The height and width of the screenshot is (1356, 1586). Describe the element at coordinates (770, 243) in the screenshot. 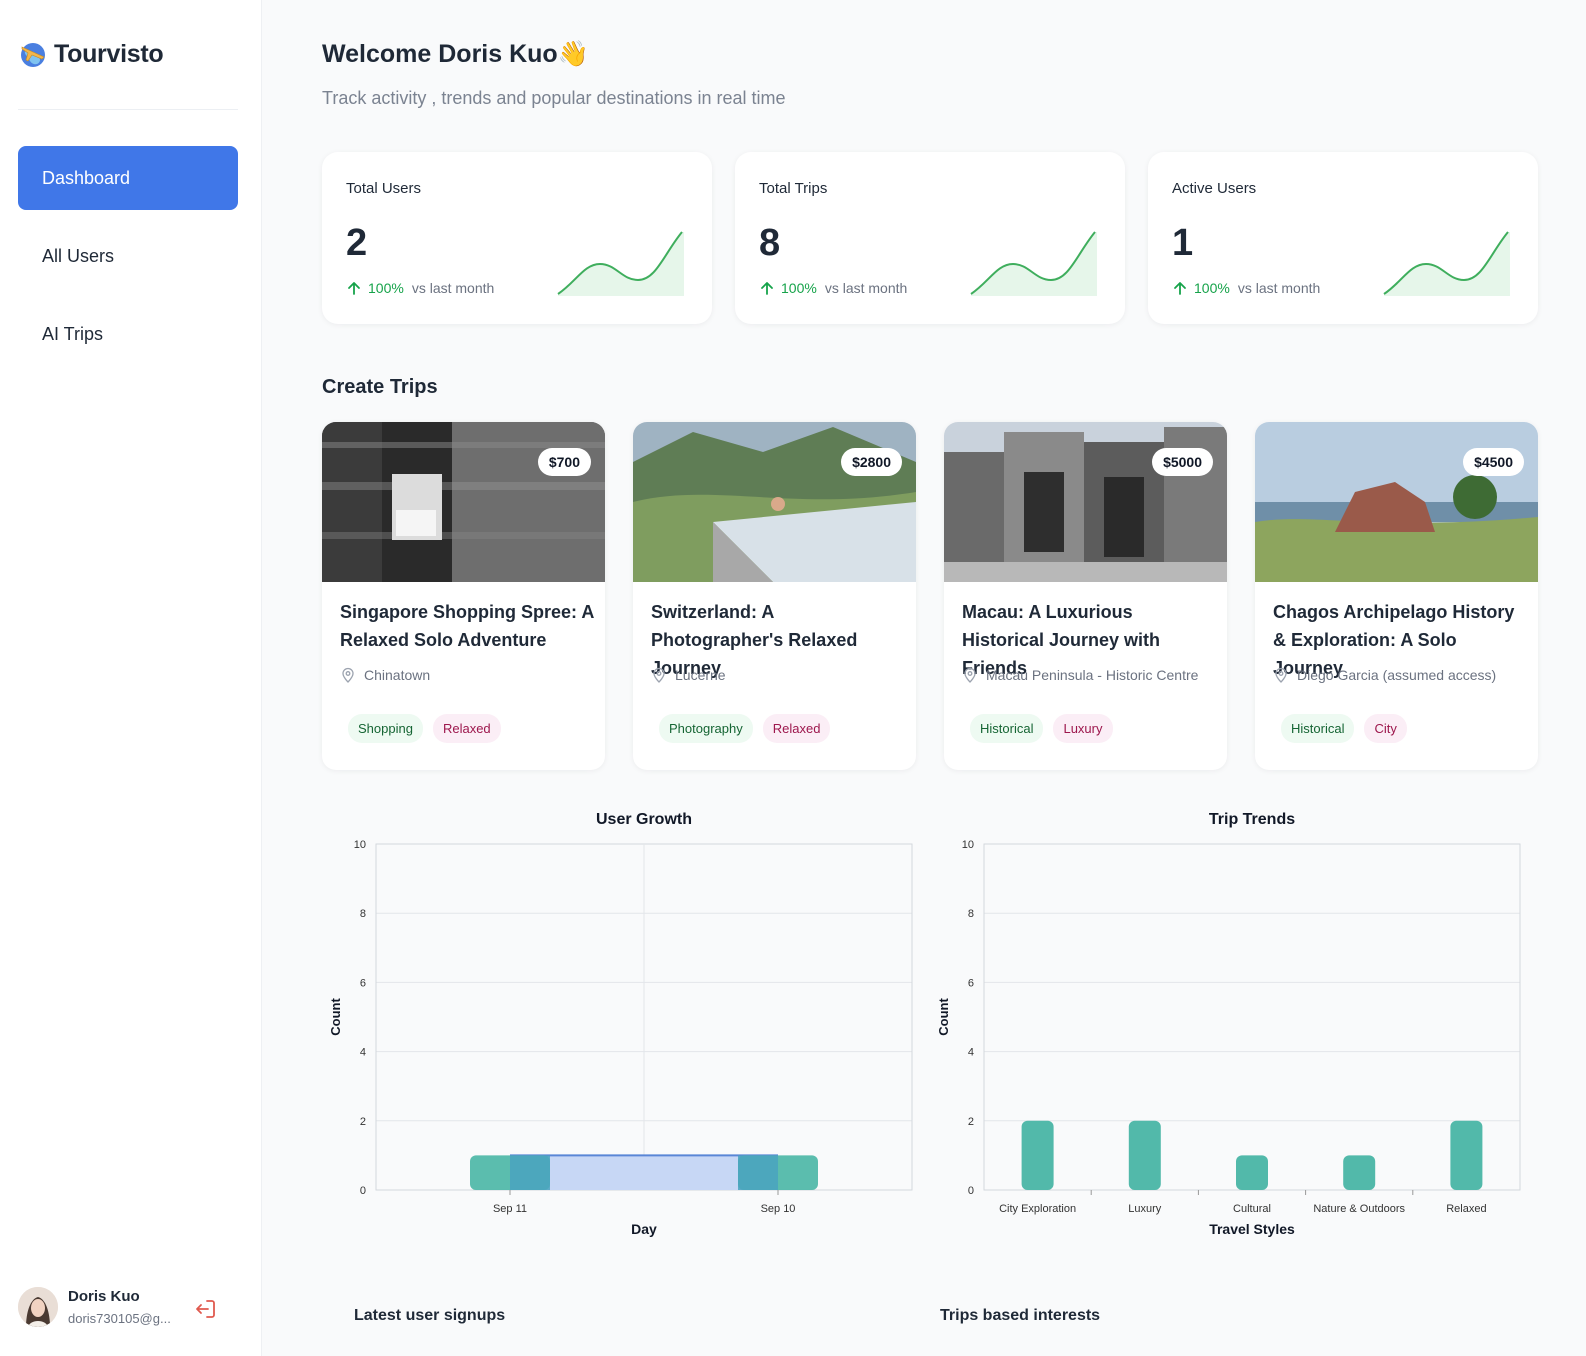

I see `stat-value: 8` at that location.